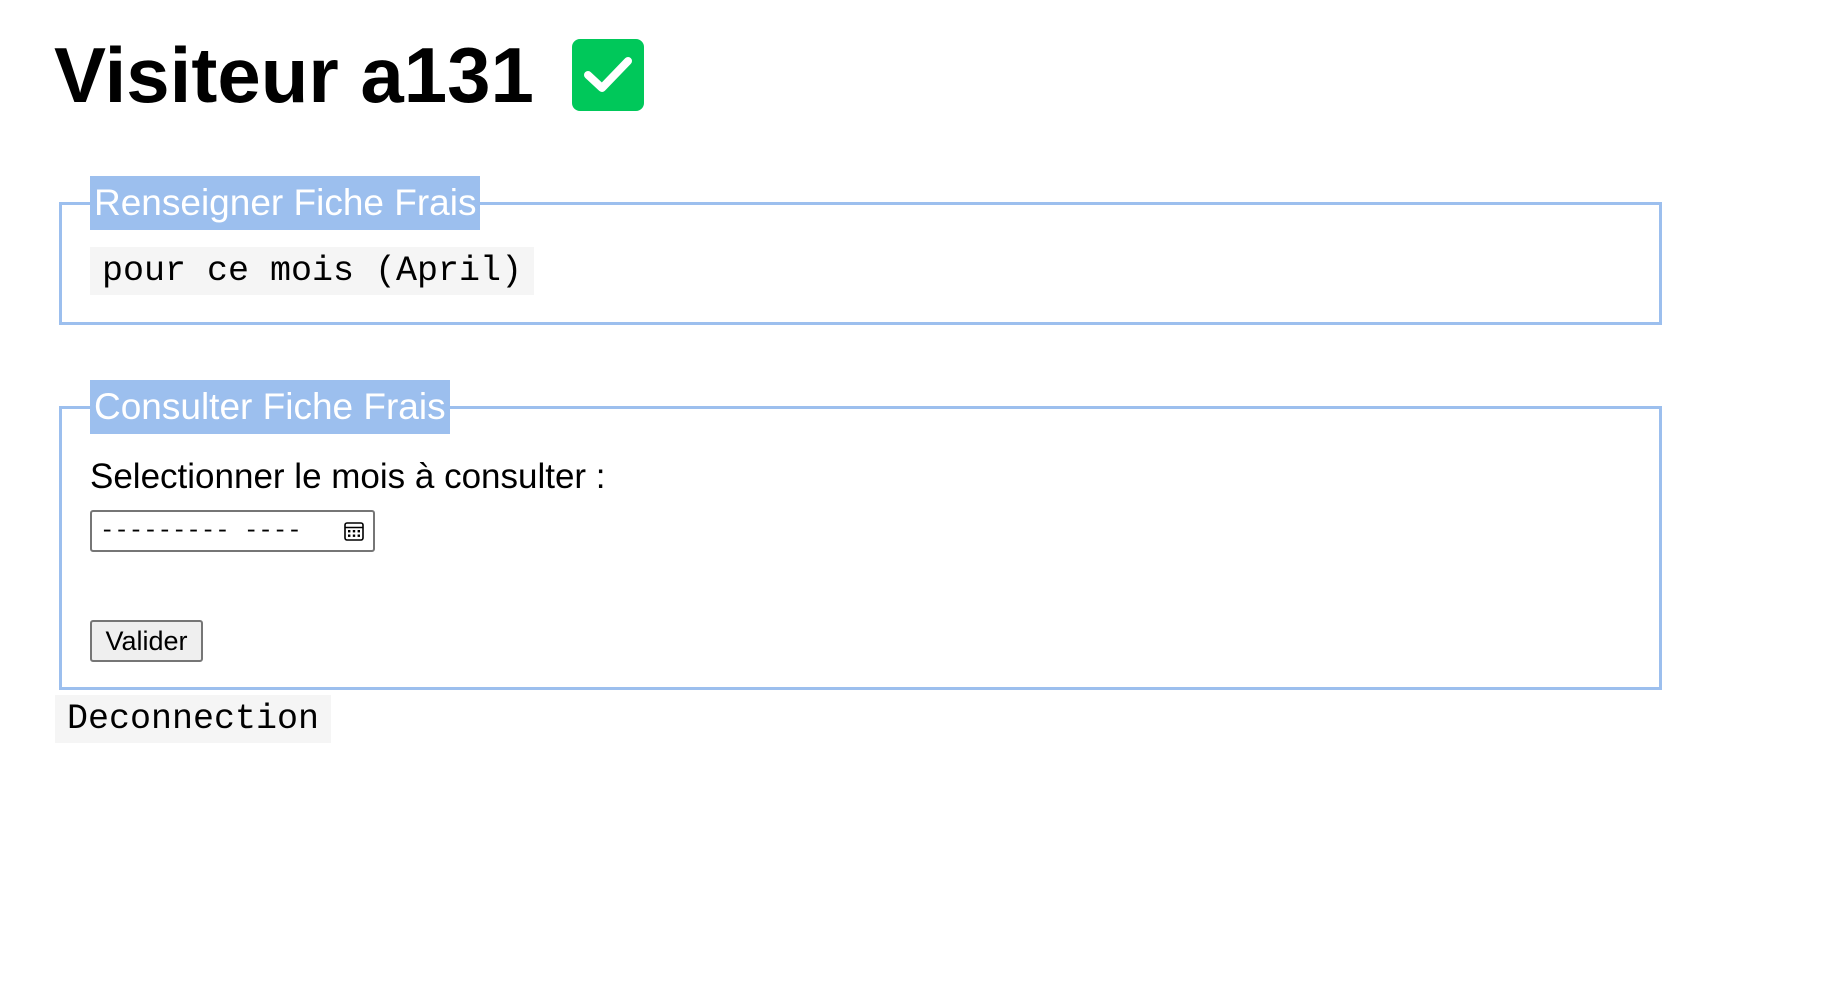 This screenshot has height=996, width=1842. I want to click on consulter-legend: Consulter Fiche Frais, so click(270, 407).